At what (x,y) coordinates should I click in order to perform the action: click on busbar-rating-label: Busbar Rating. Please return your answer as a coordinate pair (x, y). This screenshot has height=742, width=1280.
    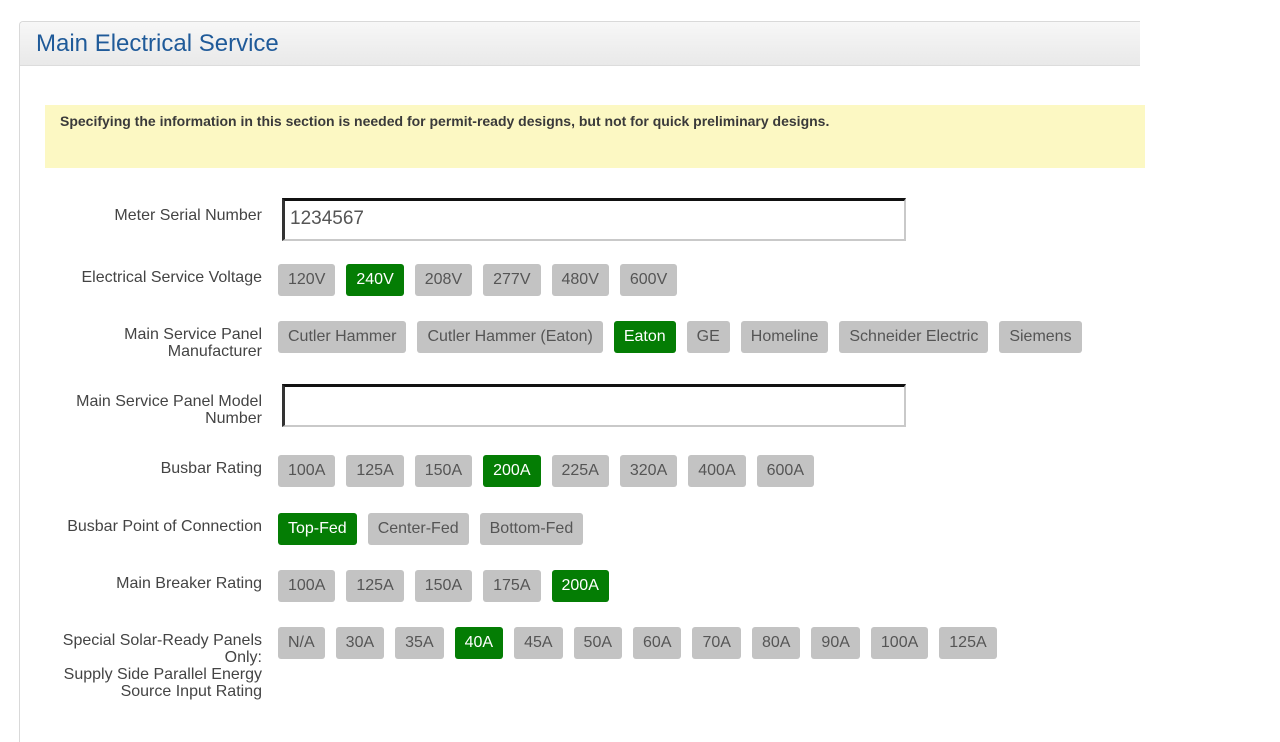
    Looking at the image, I should click on (211, 468).